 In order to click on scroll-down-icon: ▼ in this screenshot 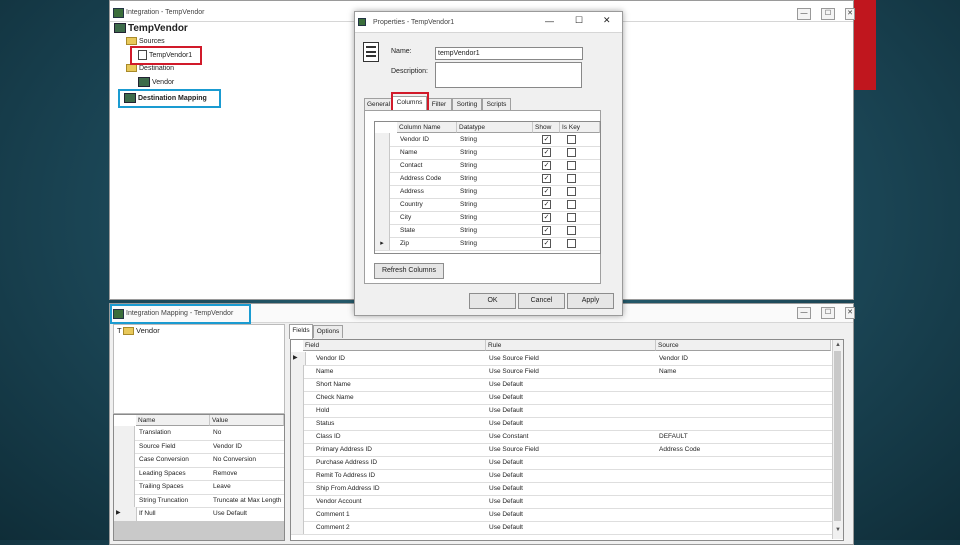, I will do `click(838, 530)`.